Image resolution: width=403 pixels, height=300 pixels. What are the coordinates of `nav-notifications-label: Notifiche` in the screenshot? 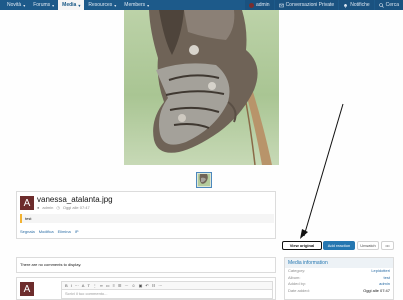 It's located at (360, 5).